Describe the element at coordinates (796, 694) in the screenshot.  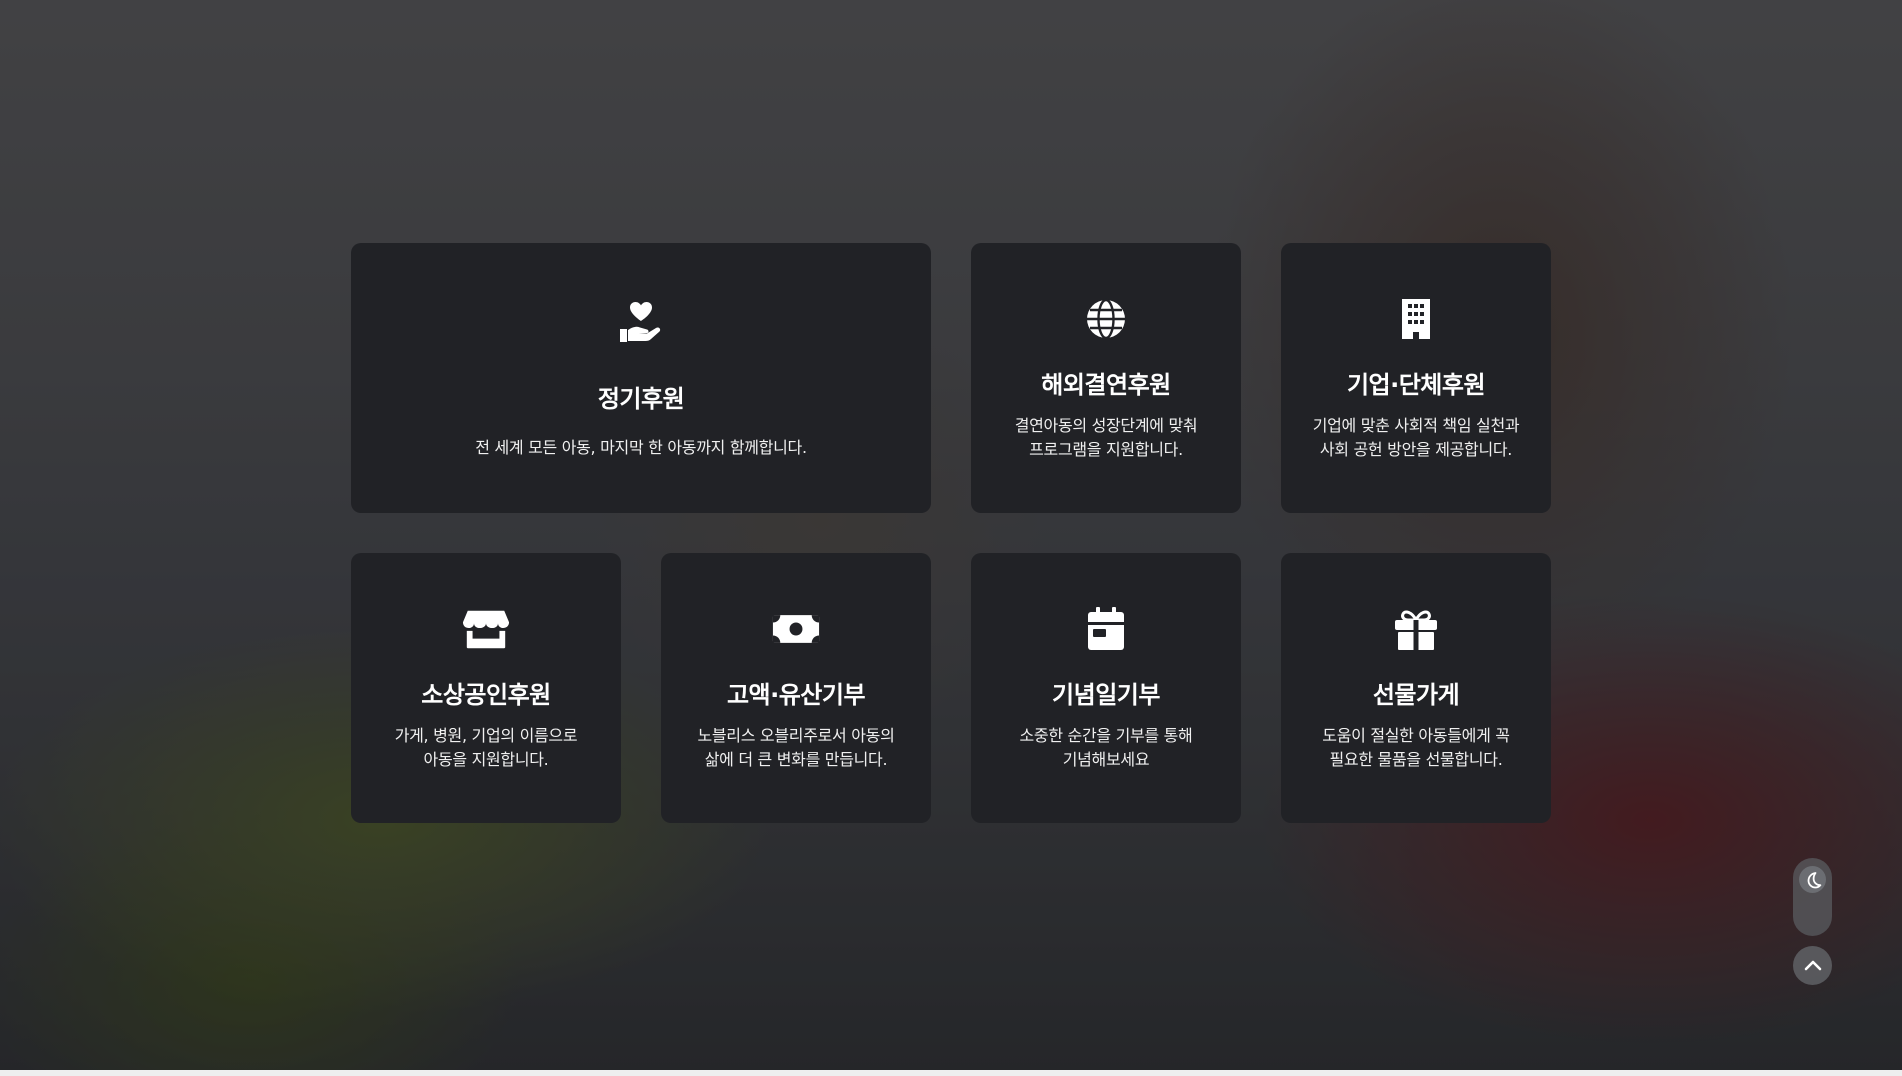
I see `card-title: 고액·유산기부` at that location.